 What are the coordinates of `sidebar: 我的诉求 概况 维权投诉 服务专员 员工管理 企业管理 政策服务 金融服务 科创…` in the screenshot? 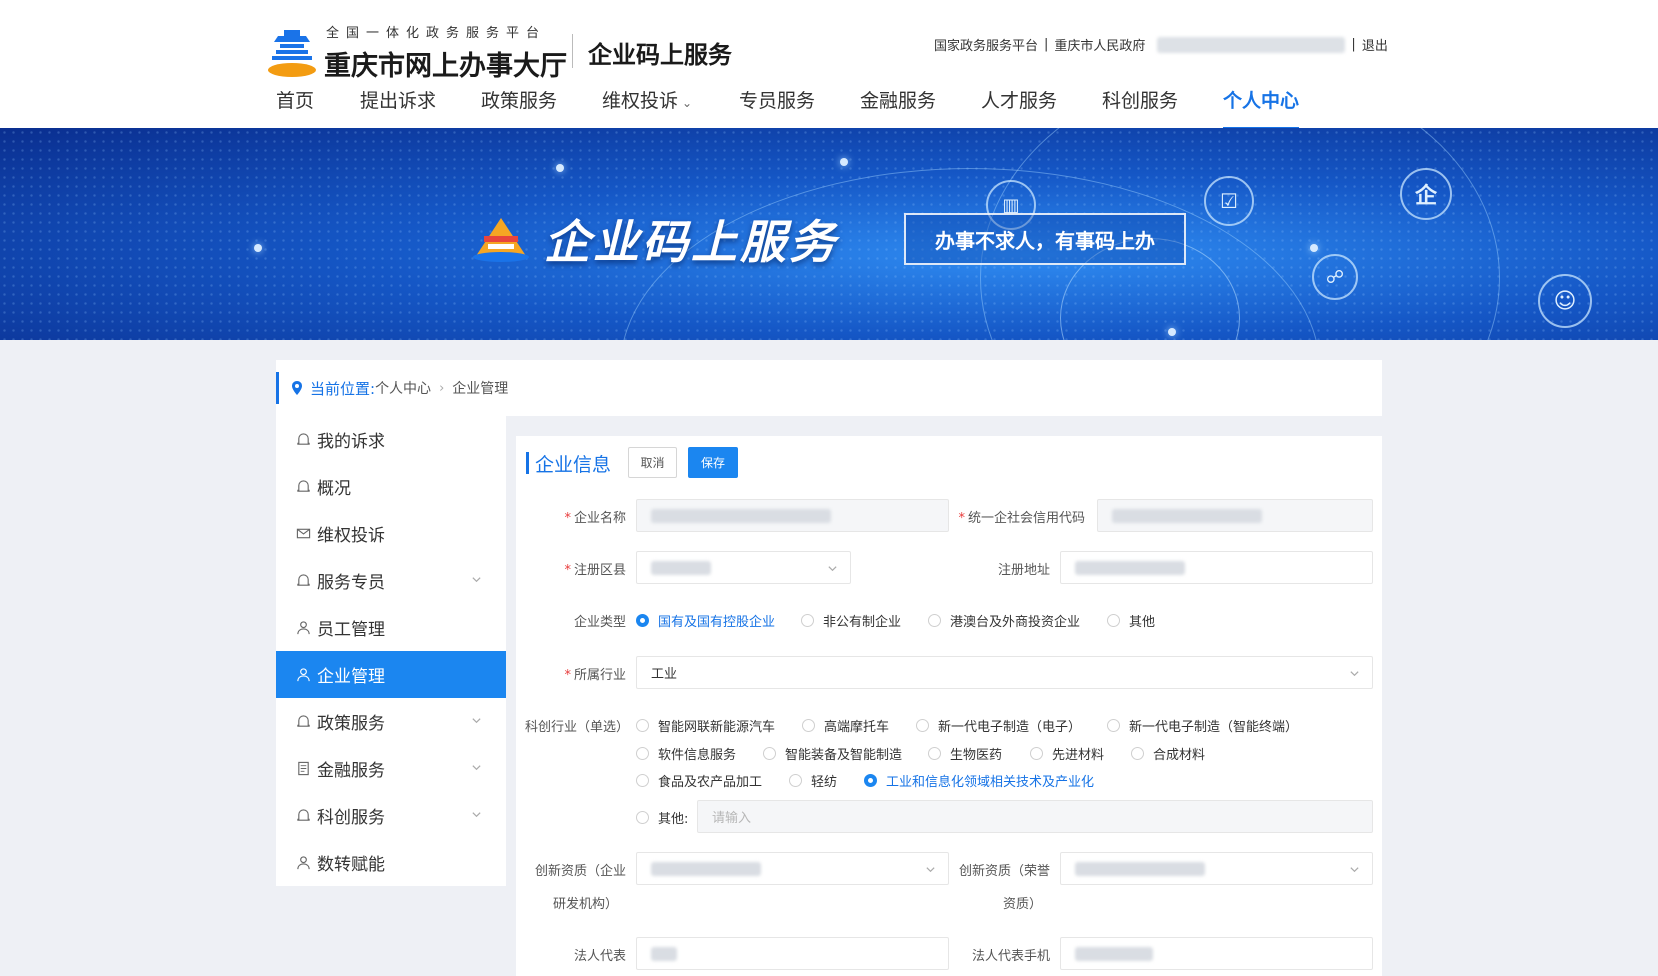 It's located at (391, 651).